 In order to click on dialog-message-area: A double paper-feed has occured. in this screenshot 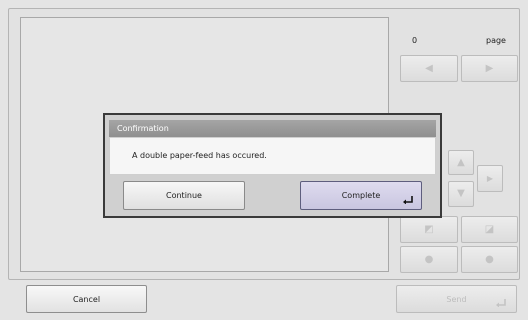, I will do `click(272, 156)`.